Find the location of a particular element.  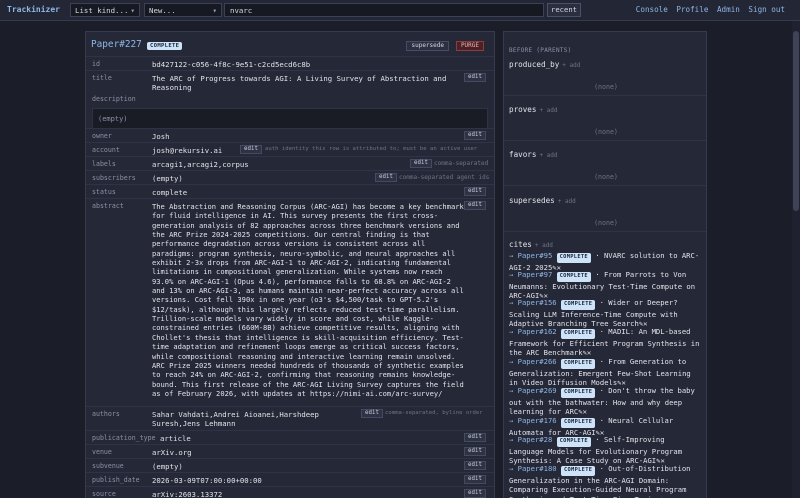

nav-profile: Profile is located at coordinates (692, 9).